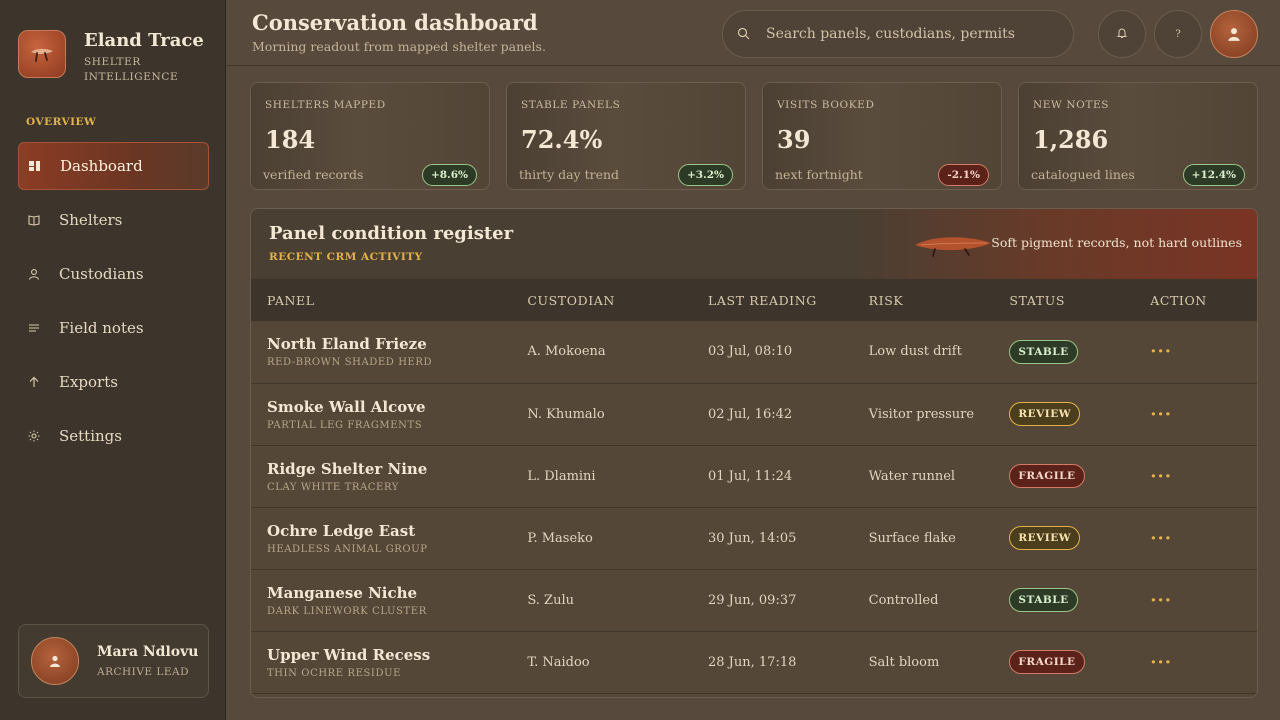 The image size is (1280, 720). I want to click on sidebar-item-exports: Exports, so click(113, 382).